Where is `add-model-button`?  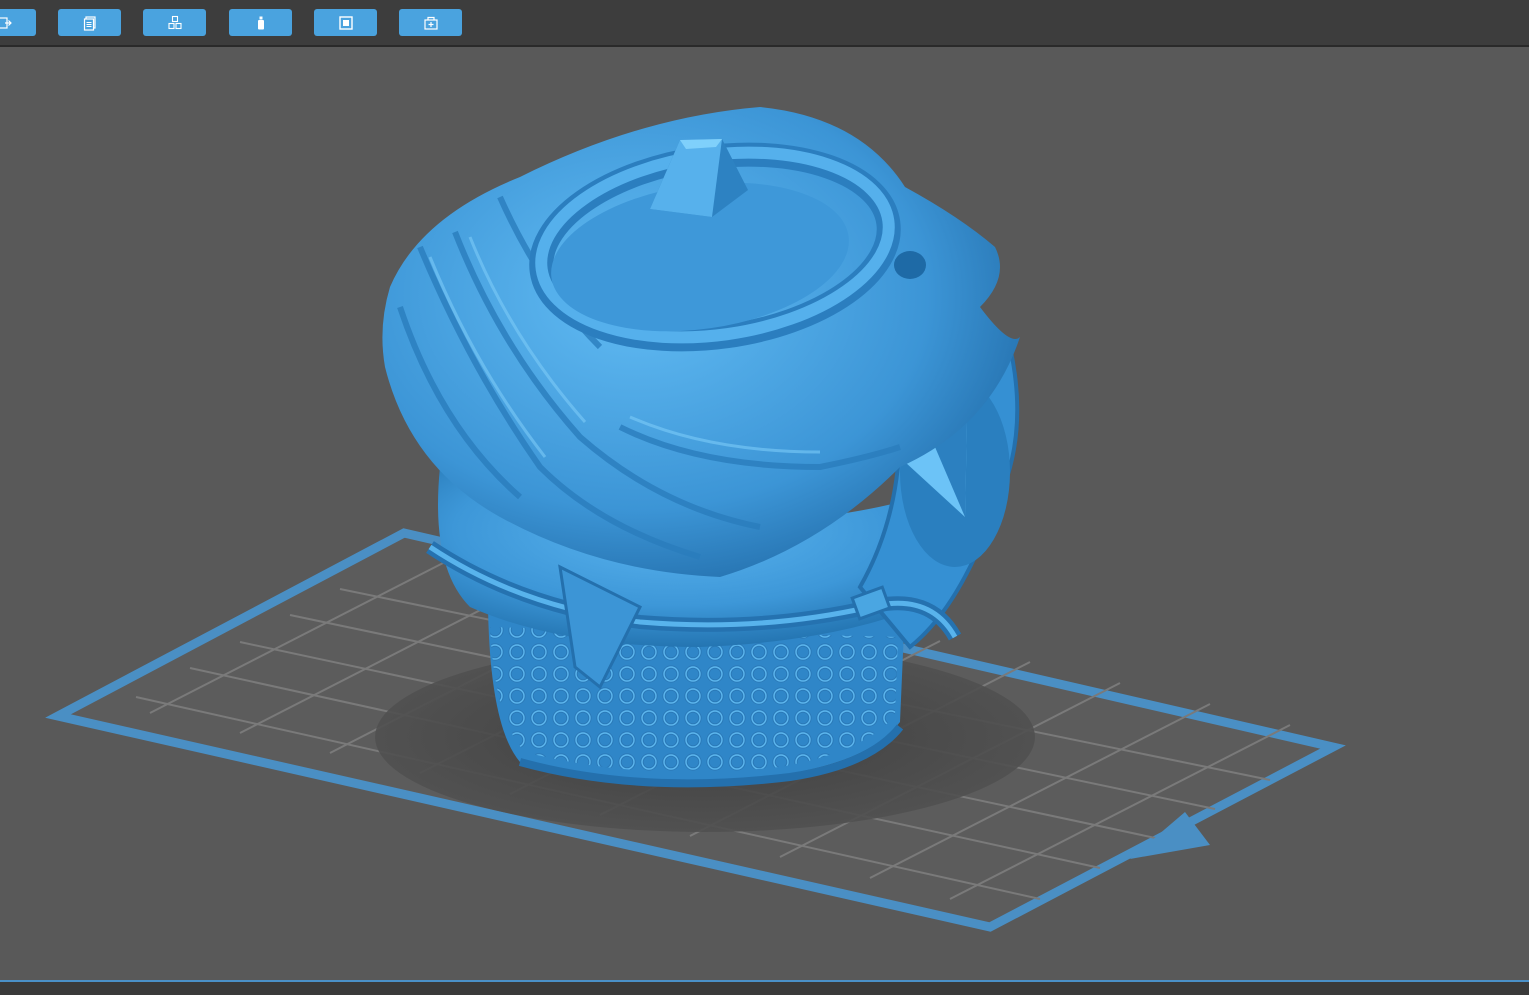 add-model-button is located at coordinates (430, 22).